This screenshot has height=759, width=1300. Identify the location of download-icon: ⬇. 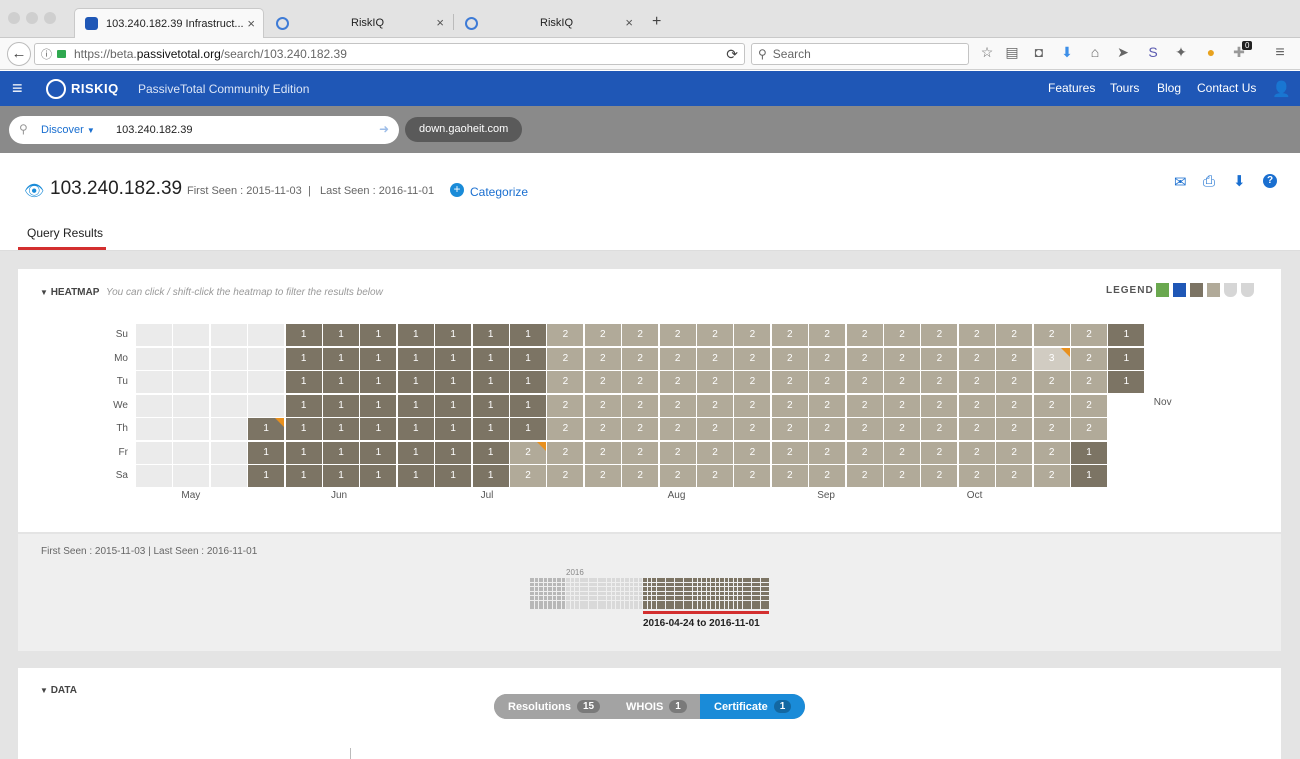
(1239, 181).